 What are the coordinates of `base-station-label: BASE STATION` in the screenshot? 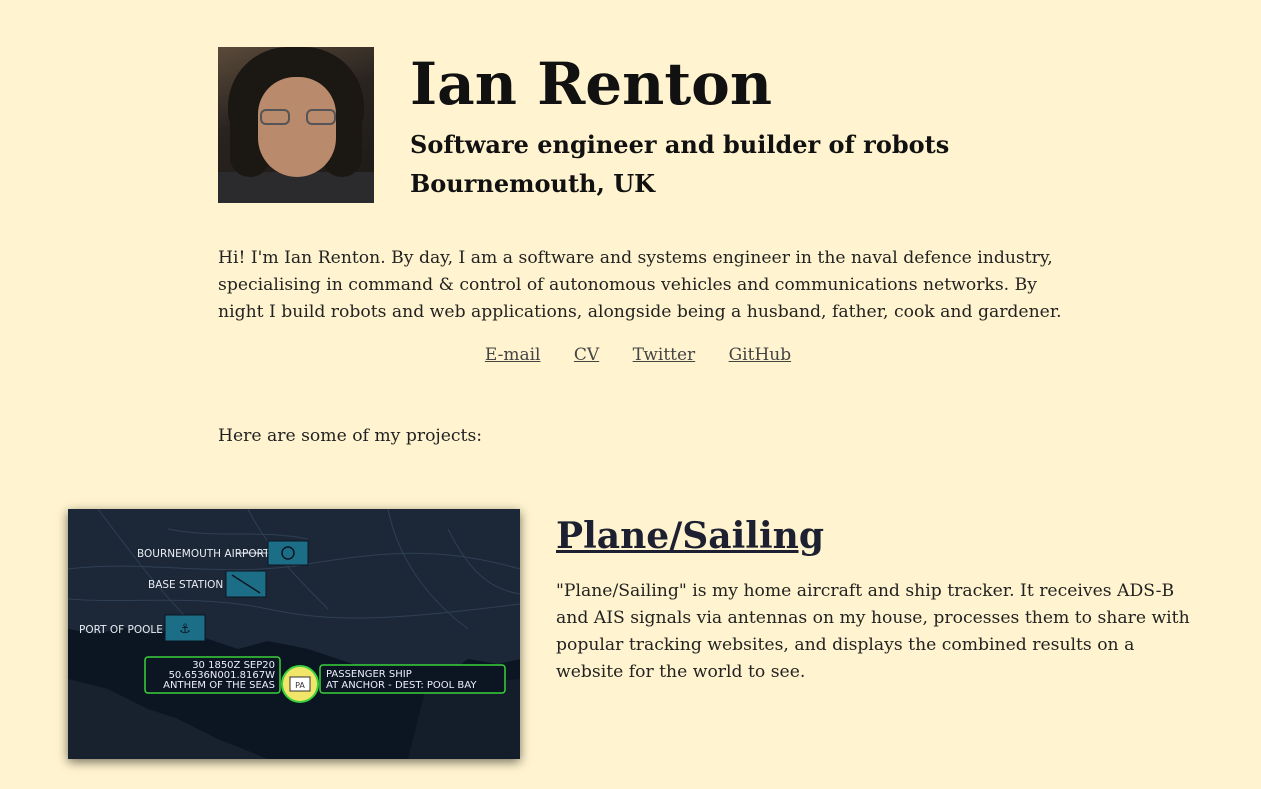 It's located at (185, 585).